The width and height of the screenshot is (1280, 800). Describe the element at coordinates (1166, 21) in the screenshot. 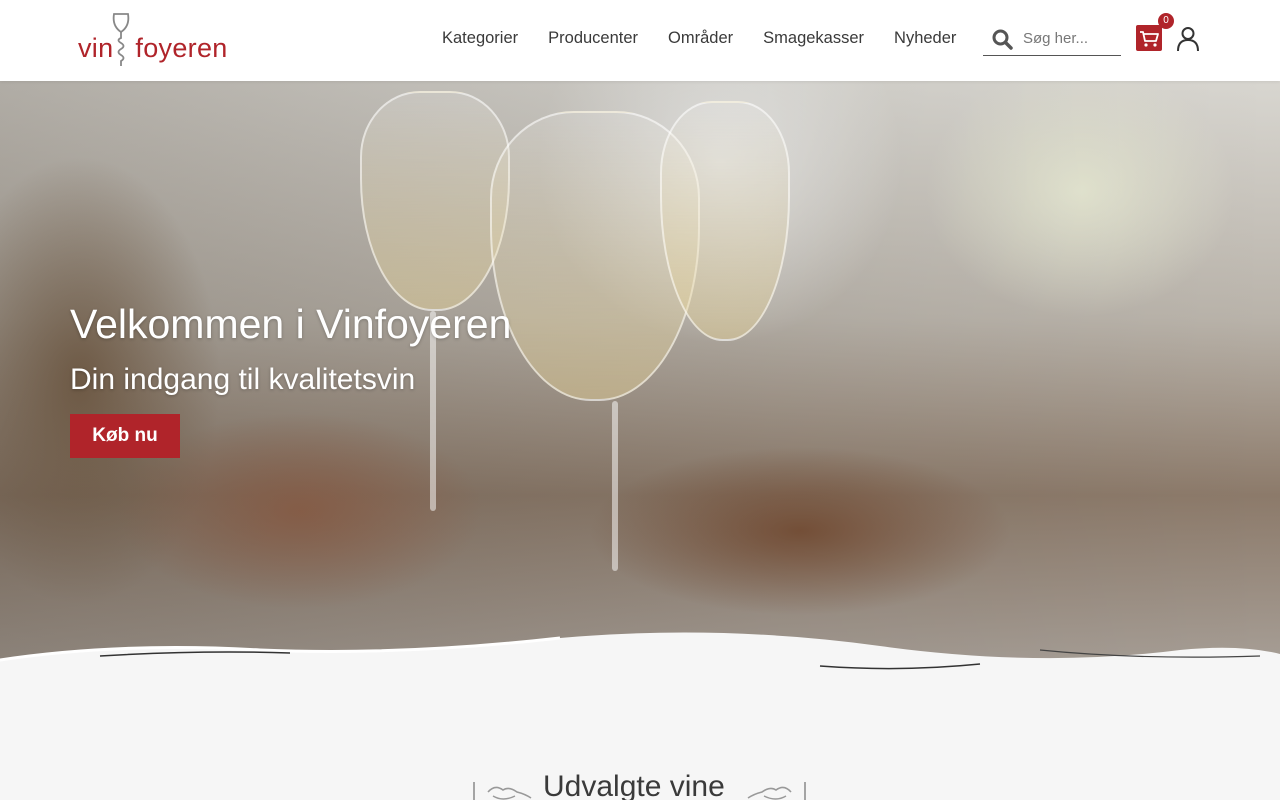

I see `cart-count-badge: 0` at that location.